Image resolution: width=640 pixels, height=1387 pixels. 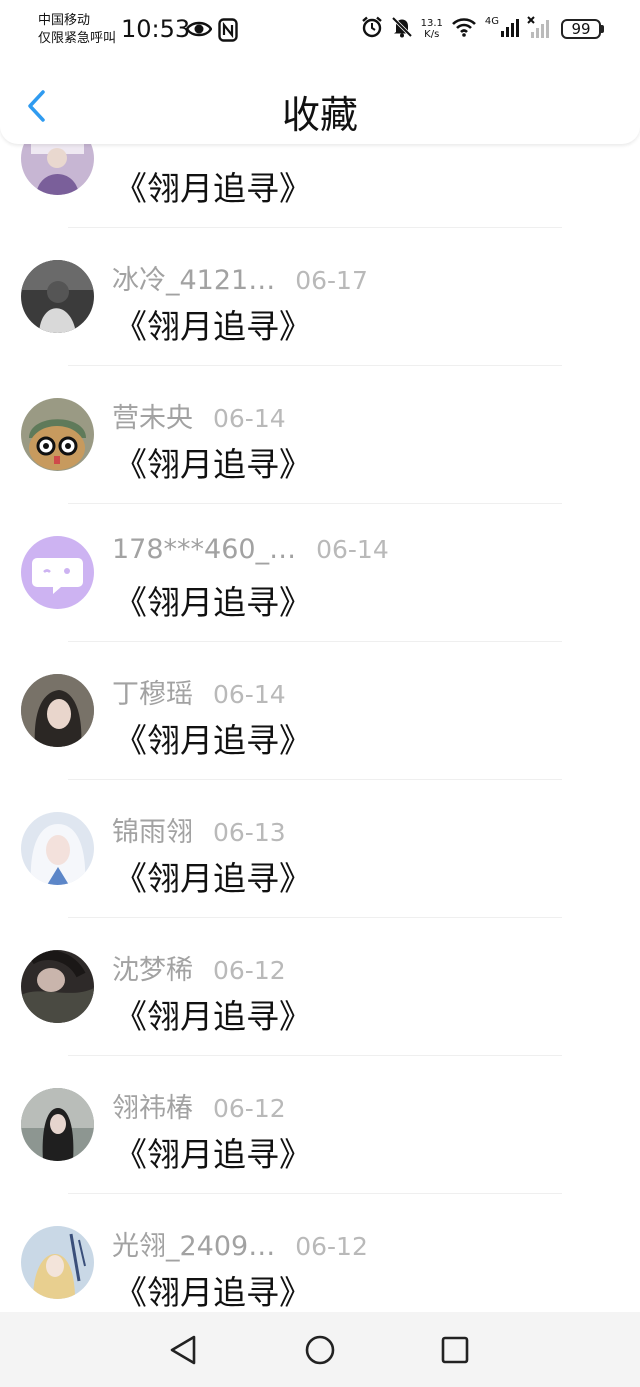 What do you see at coordinates (320, 31) in the screenshot?
I see `status-bar: 中国移动 仅限紧急呼叫 10:53 13.1 K/s 4G 99` at bounding box center [320, 31].